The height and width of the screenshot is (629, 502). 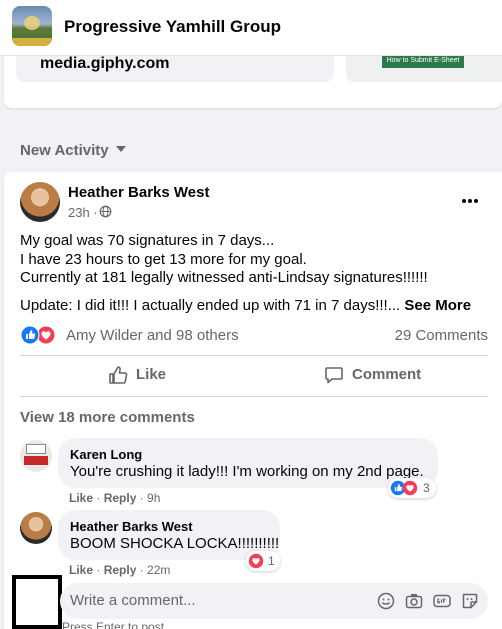 What do you see at coordinates (423, 61) in the screenshot?
I see `promo-image-label: How to Submit E-Sheet` at bounding box center [423, 61].